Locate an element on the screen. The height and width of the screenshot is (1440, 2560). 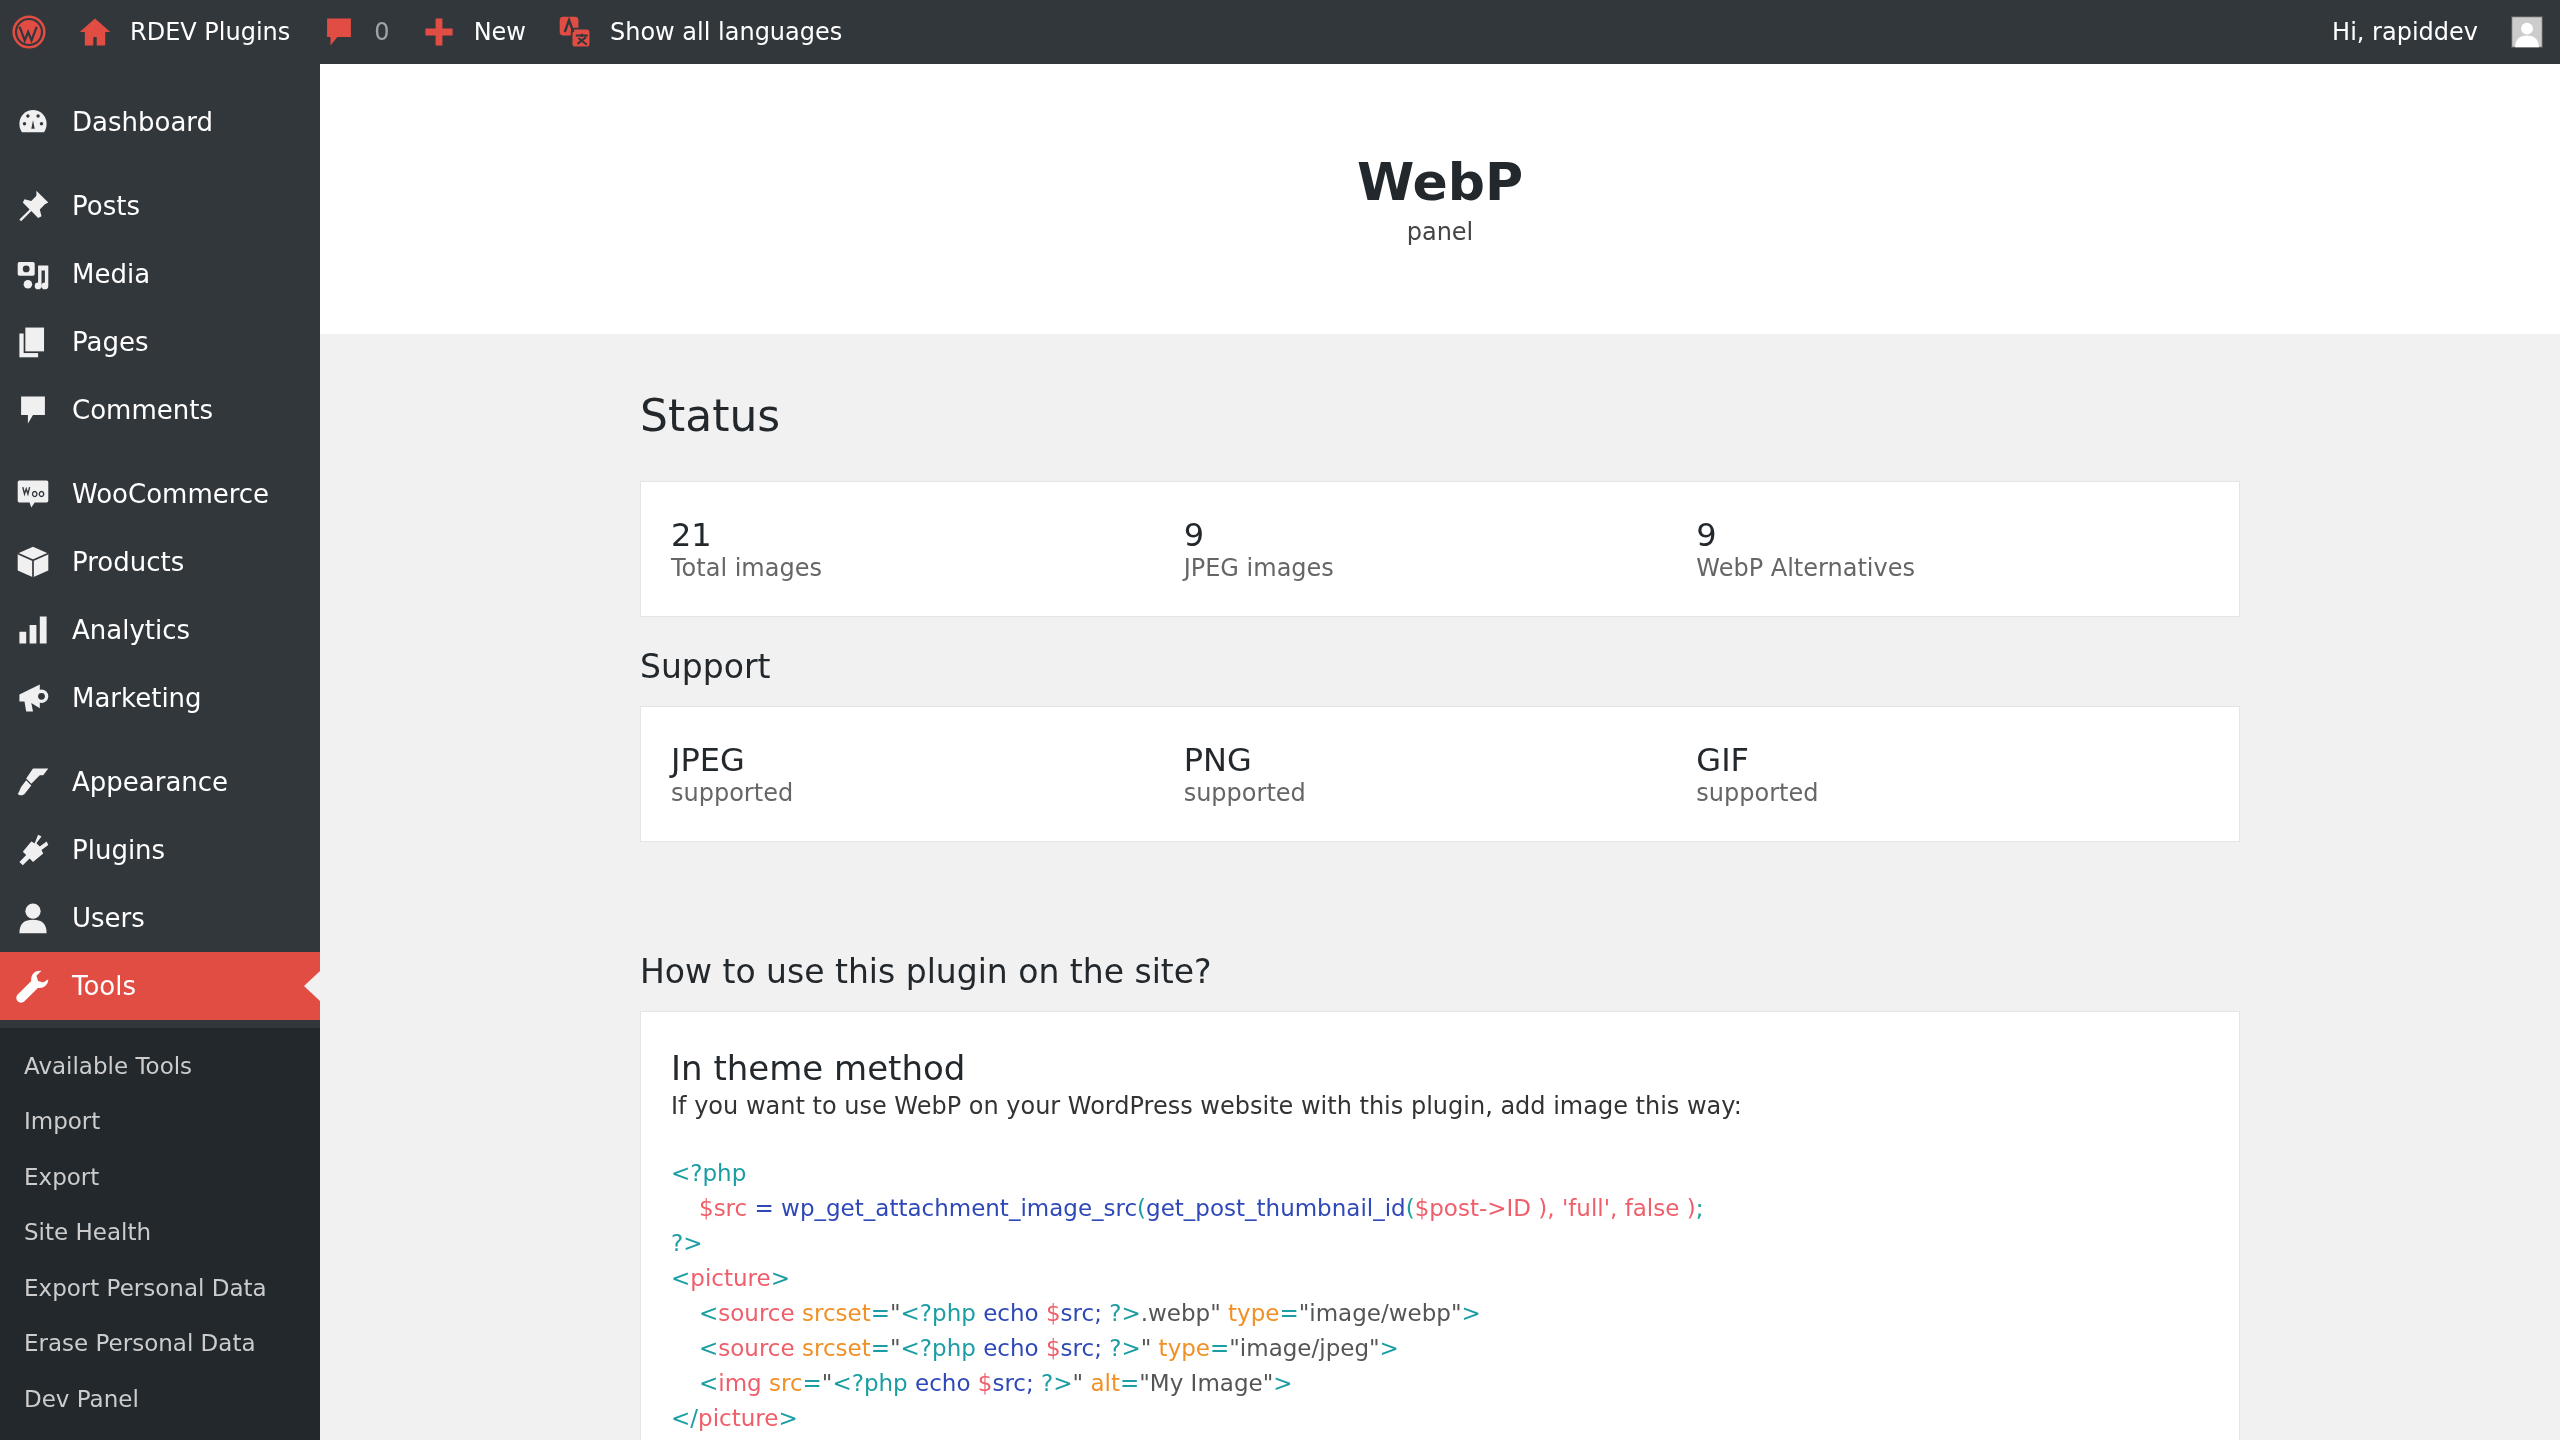
section-heading: Support is located at coordinates (706, 666).